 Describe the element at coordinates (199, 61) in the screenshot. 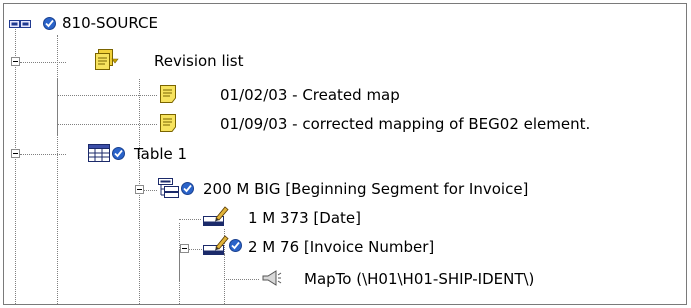

I see `tree-node-label: Revision list` at that location.